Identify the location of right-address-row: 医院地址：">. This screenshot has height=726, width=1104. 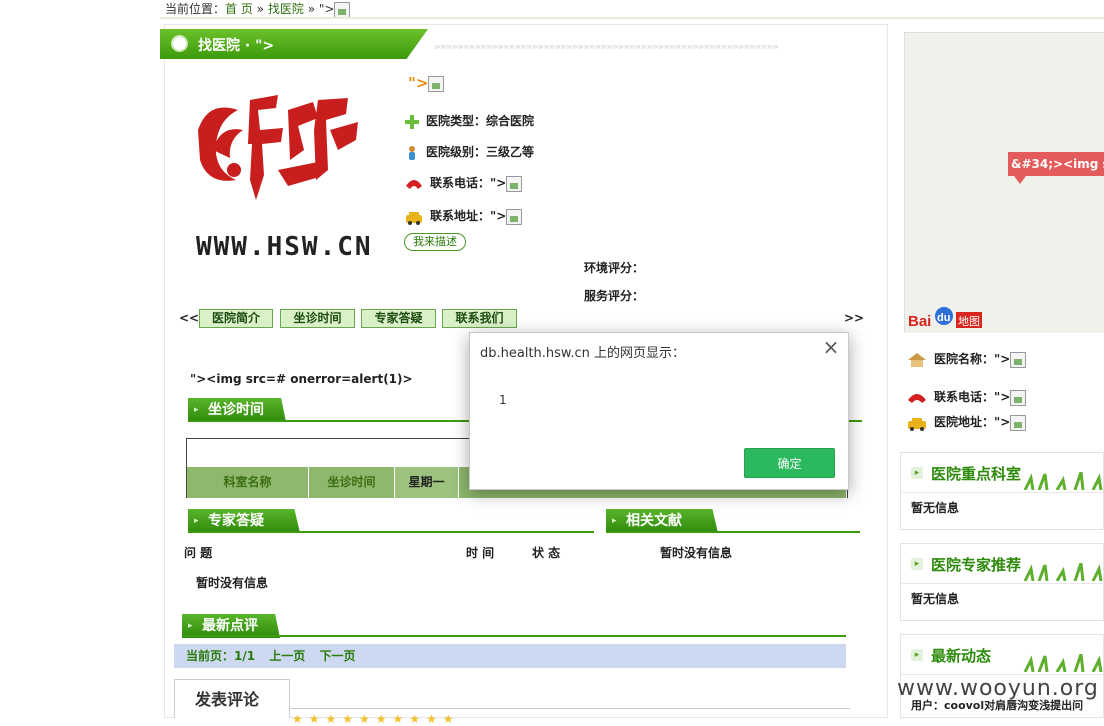
(966, 422).